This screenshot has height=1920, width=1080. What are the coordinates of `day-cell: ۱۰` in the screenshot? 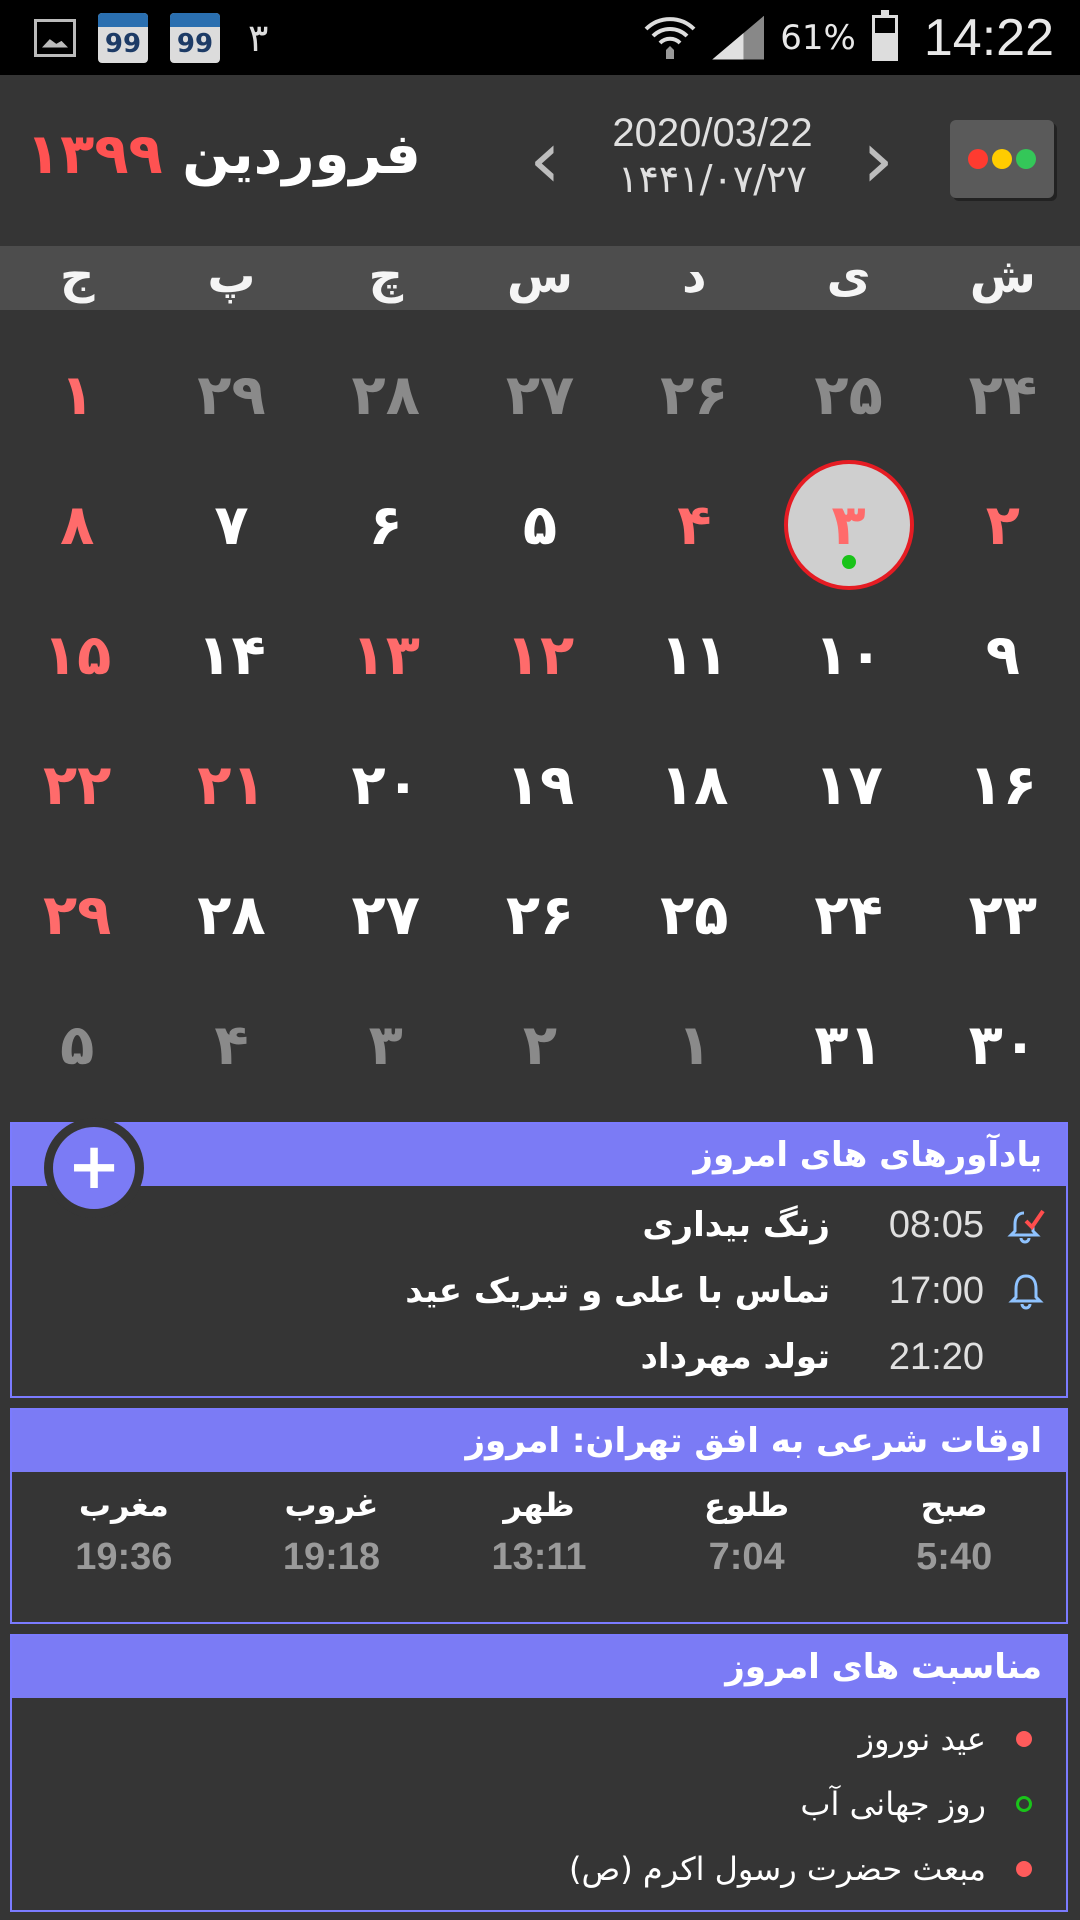 It's located at (848, 655).